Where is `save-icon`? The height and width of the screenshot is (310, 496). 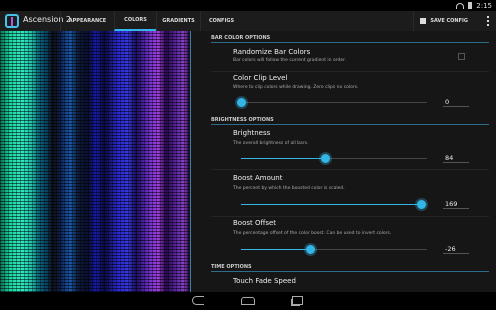 save-icon is located at coordinates (423, 21).